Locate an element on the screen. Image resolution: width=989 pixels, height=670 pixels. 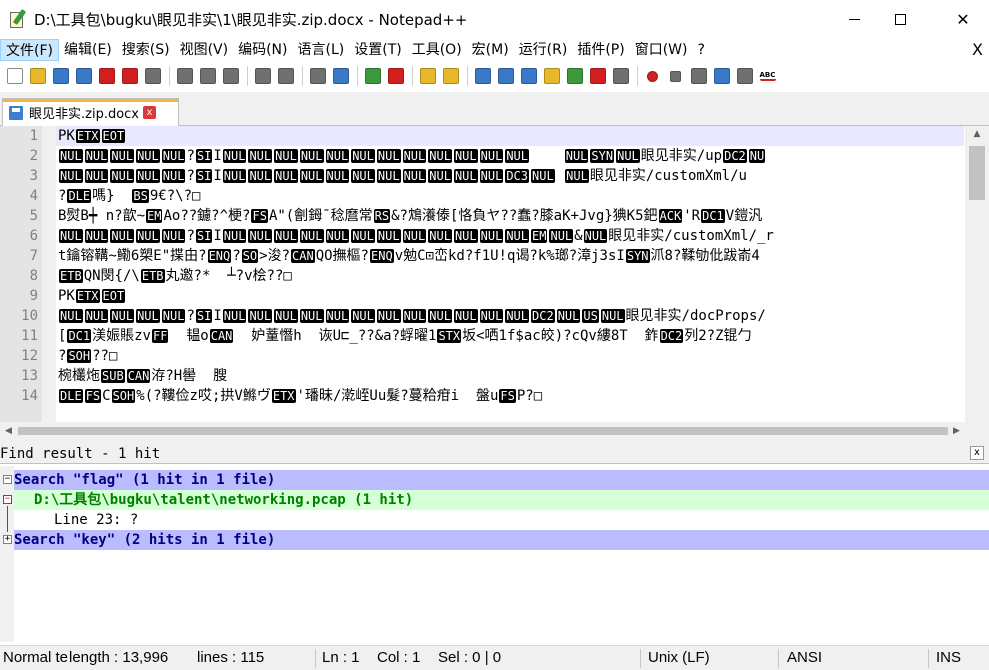
control-char-token: FS is located at coordinates (93, 396).